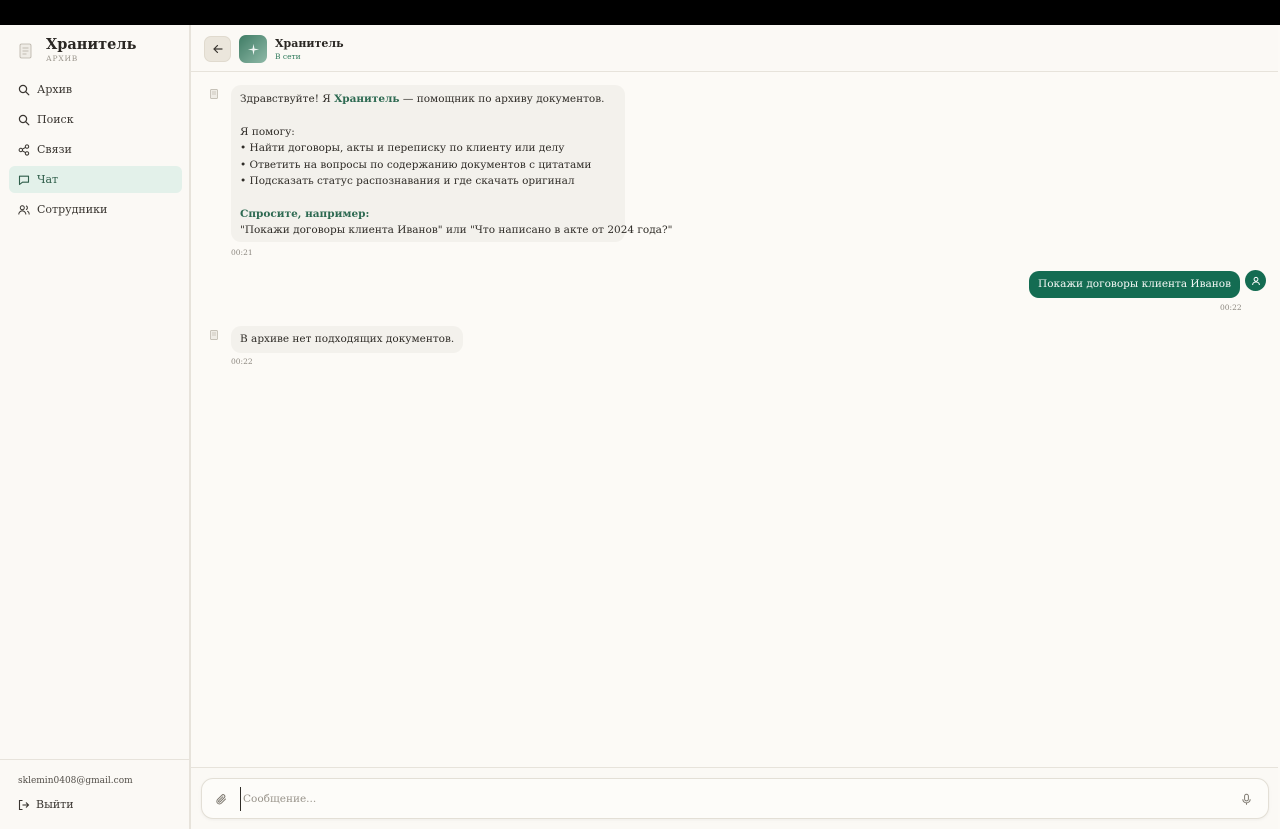  What do you see at coordinates (95, 119) in the screenshot?
I see `sidebar-item-search: Поиск` at bounding box center [95, 119].